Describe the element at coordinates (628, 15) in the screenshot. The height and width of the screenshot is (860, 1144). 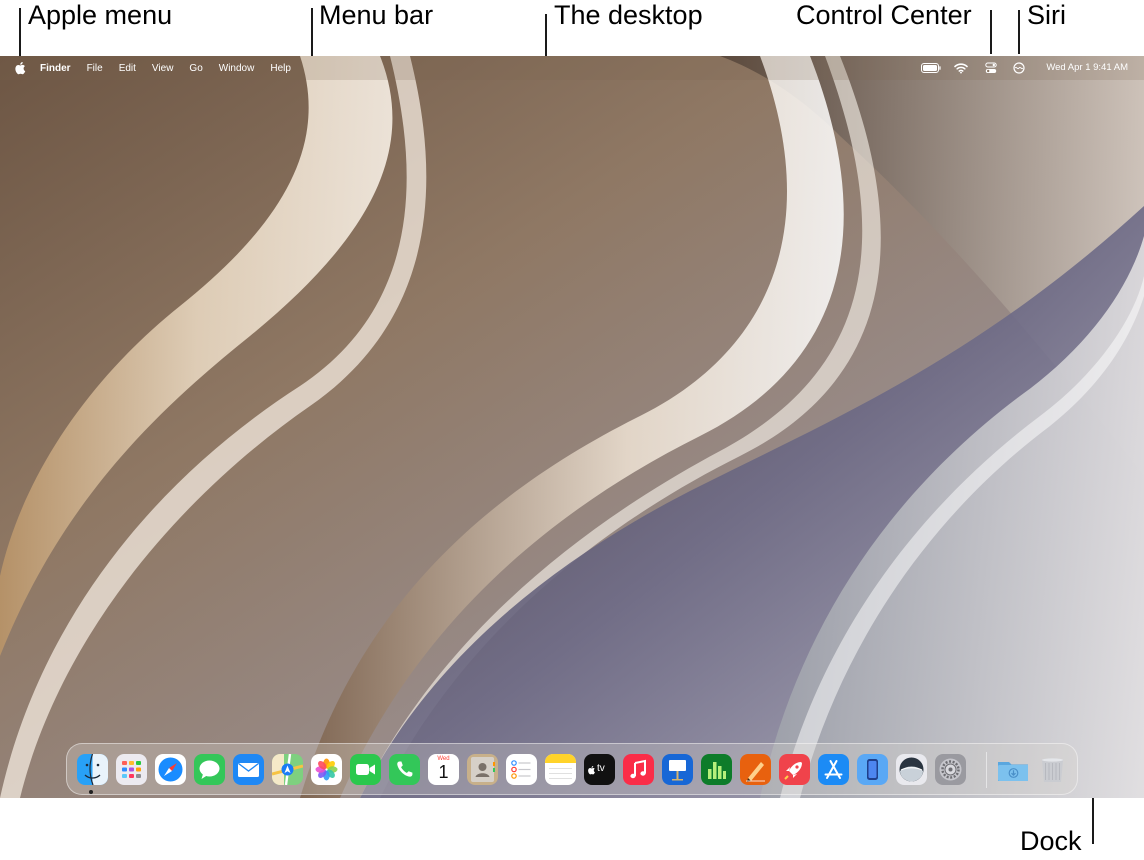
I see `callout-desktop: The desktop` at that location.